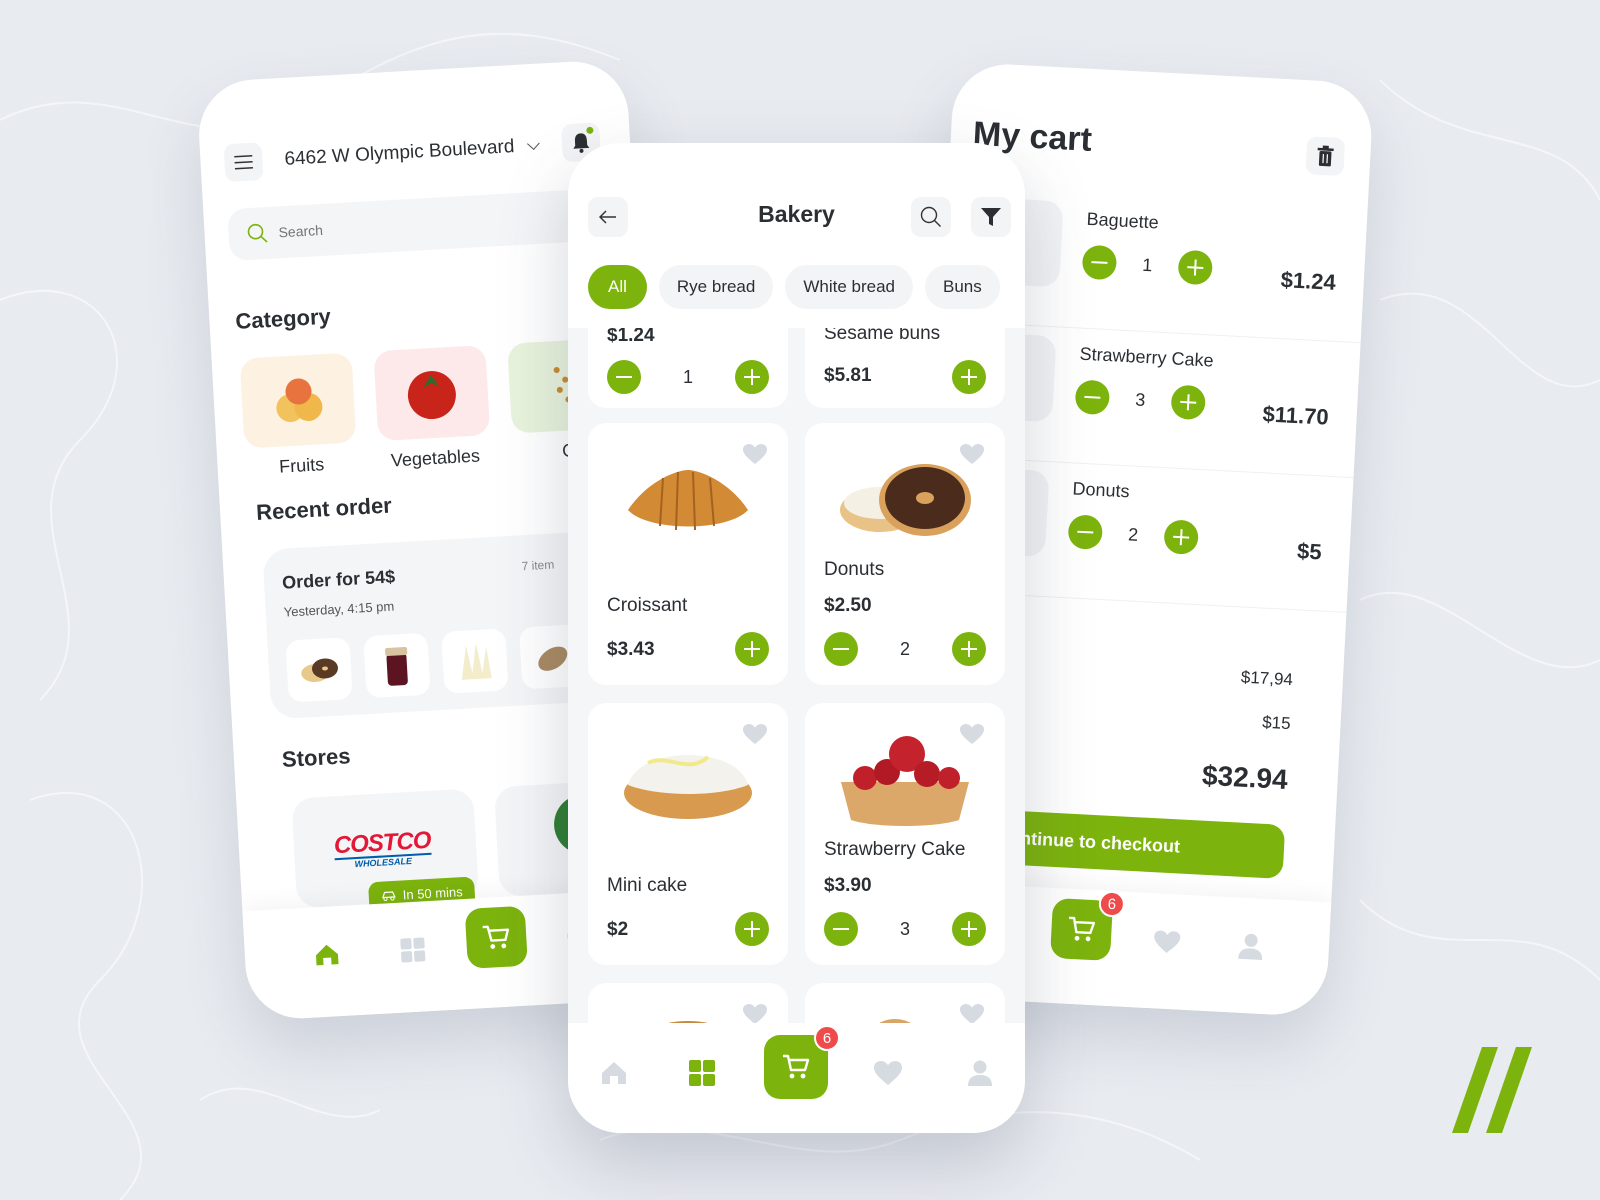 The width and height of the screenshot is (1600, 1200). What do you see at coordinates (339, 609) in the screenshot?
I see `order-time: Yesterday, 4:15 pm` at bounding box center [339, 609].